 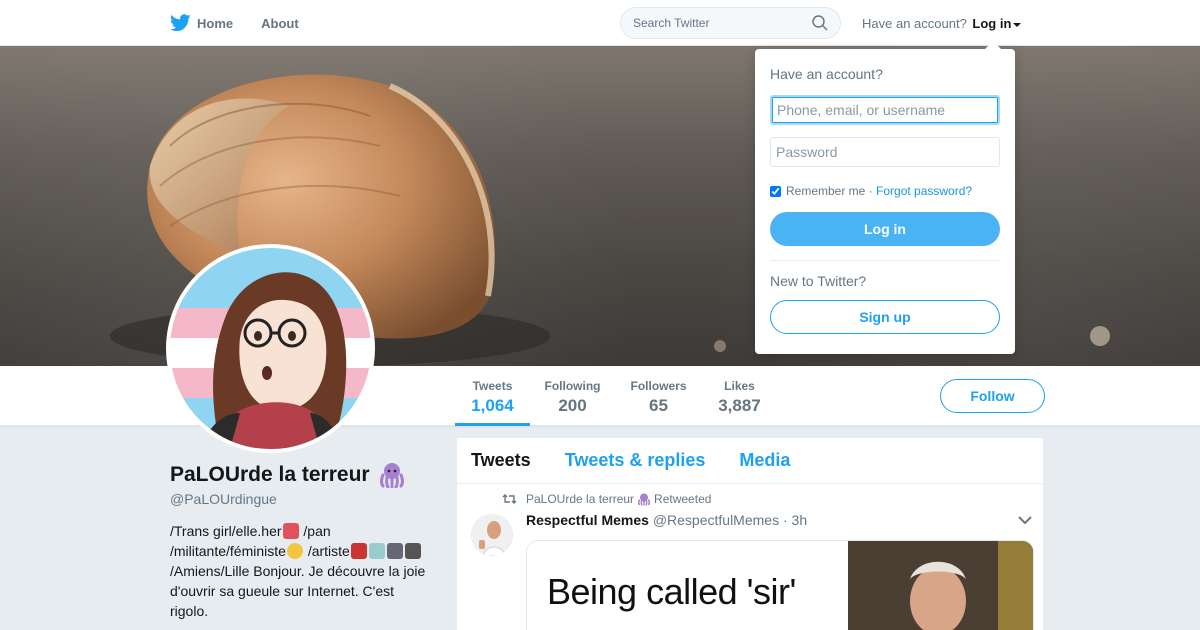 I want to click on chevron-down-icon, so click(x=1025, y=520).